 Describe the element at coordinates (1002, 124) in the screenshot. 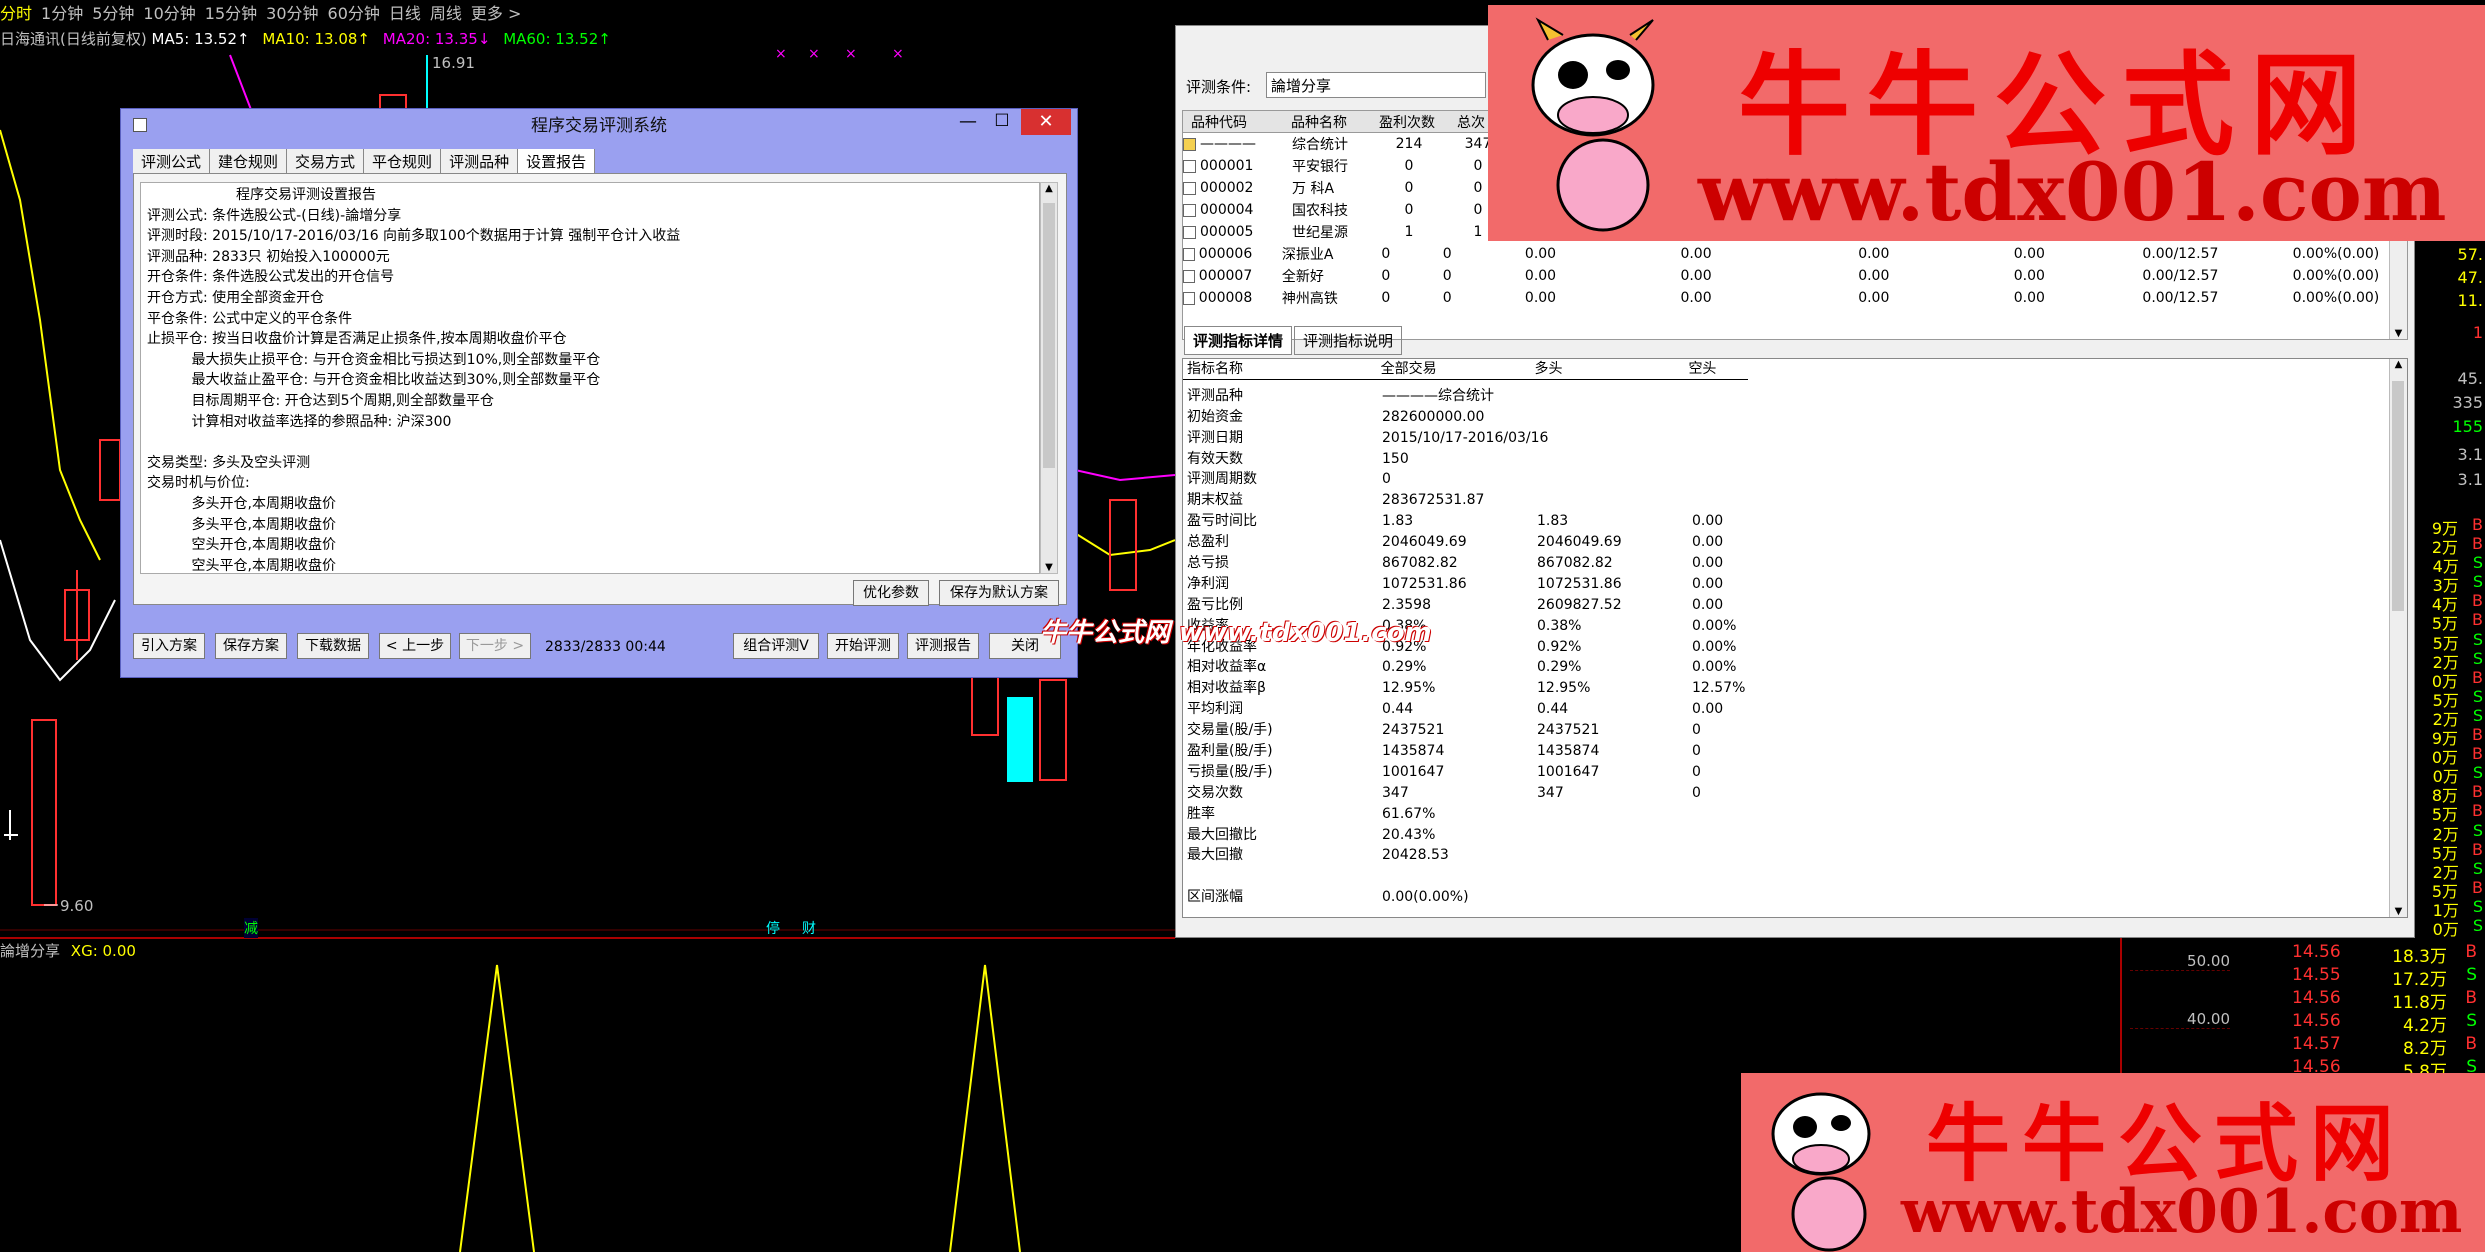

I see `maximize-icon: ☐` at that location.